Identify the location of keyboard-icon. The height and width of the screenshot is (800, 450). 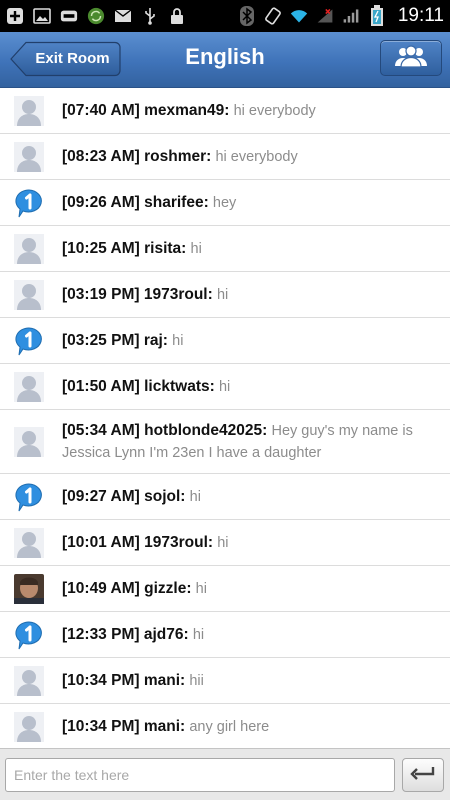
(69, 16).